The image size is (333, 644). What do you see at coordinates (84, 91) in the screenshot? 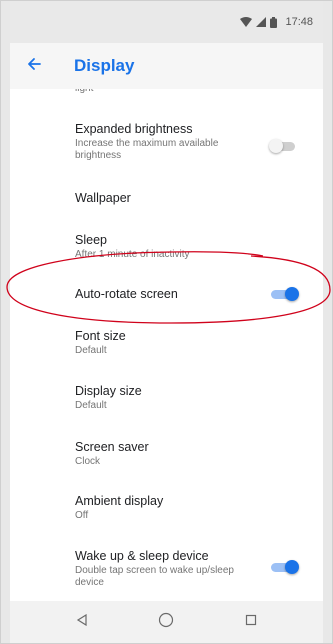
I see `cut-off-summary: light` at bounding box center [84, 91].